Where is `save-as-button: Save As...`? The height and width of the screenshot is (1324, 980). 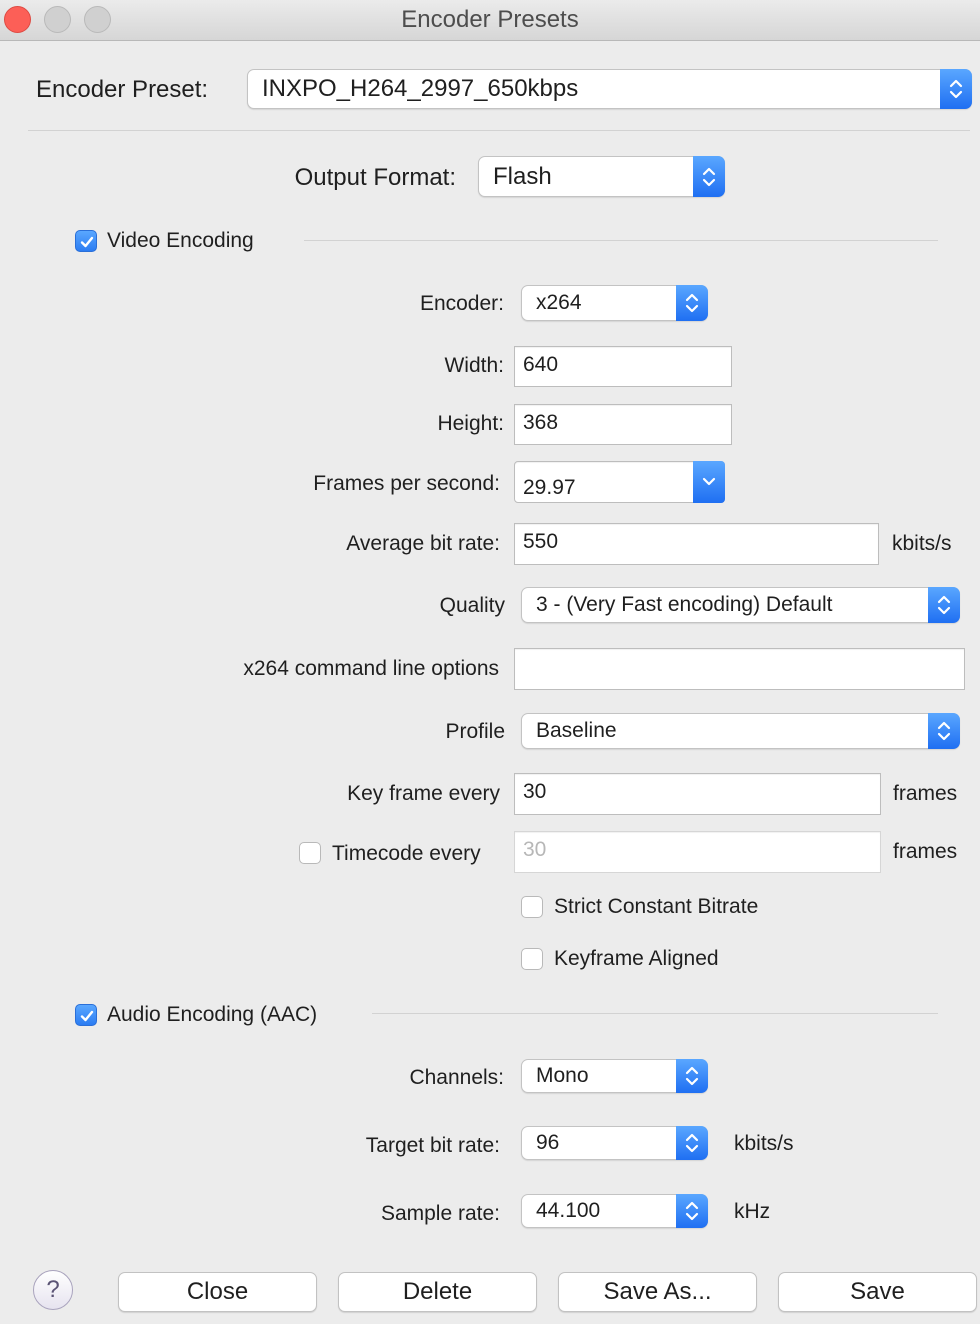
save-as-button: Save As... is located at coordinates (657, 1292).